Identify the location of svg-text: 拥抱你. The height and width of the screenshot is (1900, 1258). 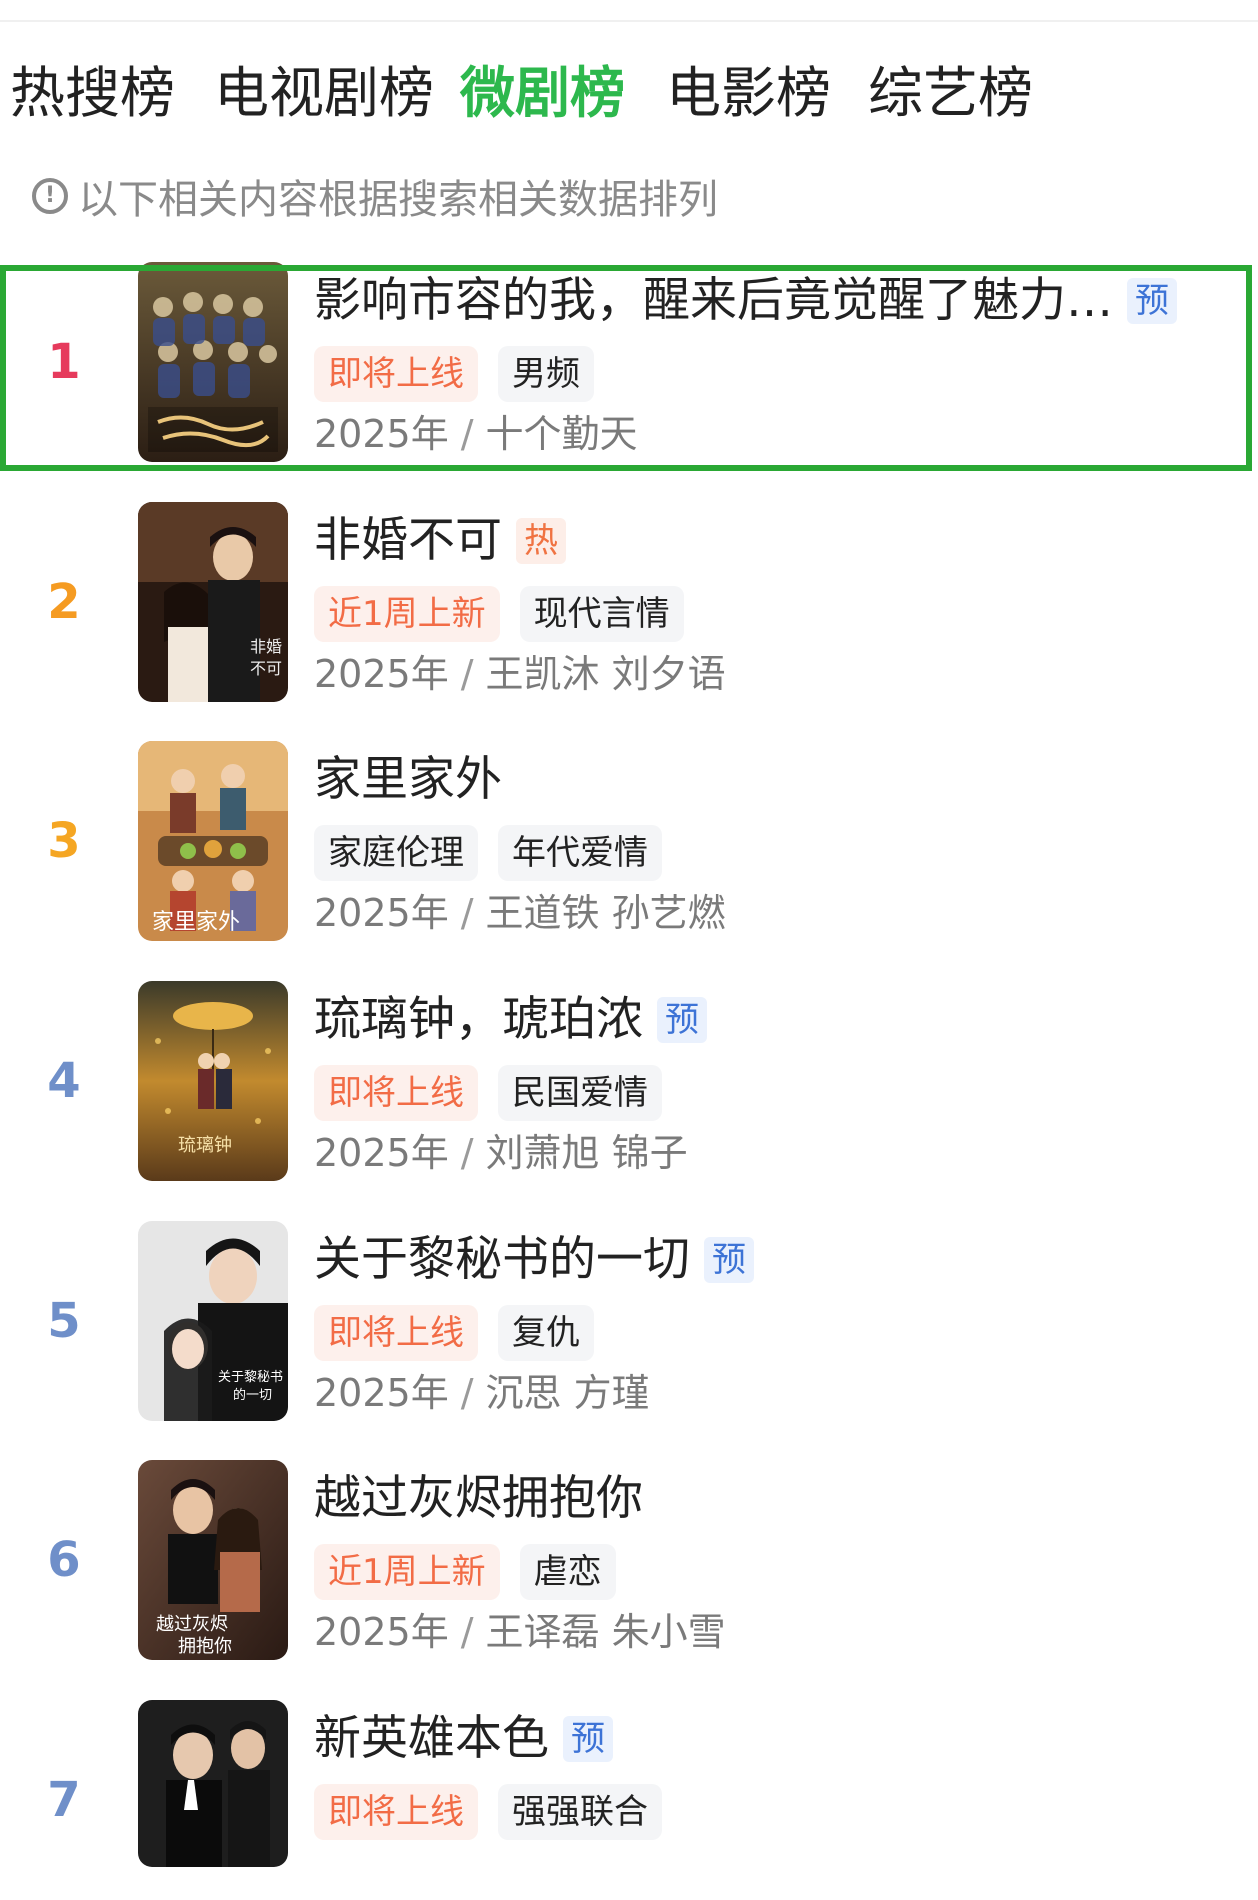
(205, 1646).